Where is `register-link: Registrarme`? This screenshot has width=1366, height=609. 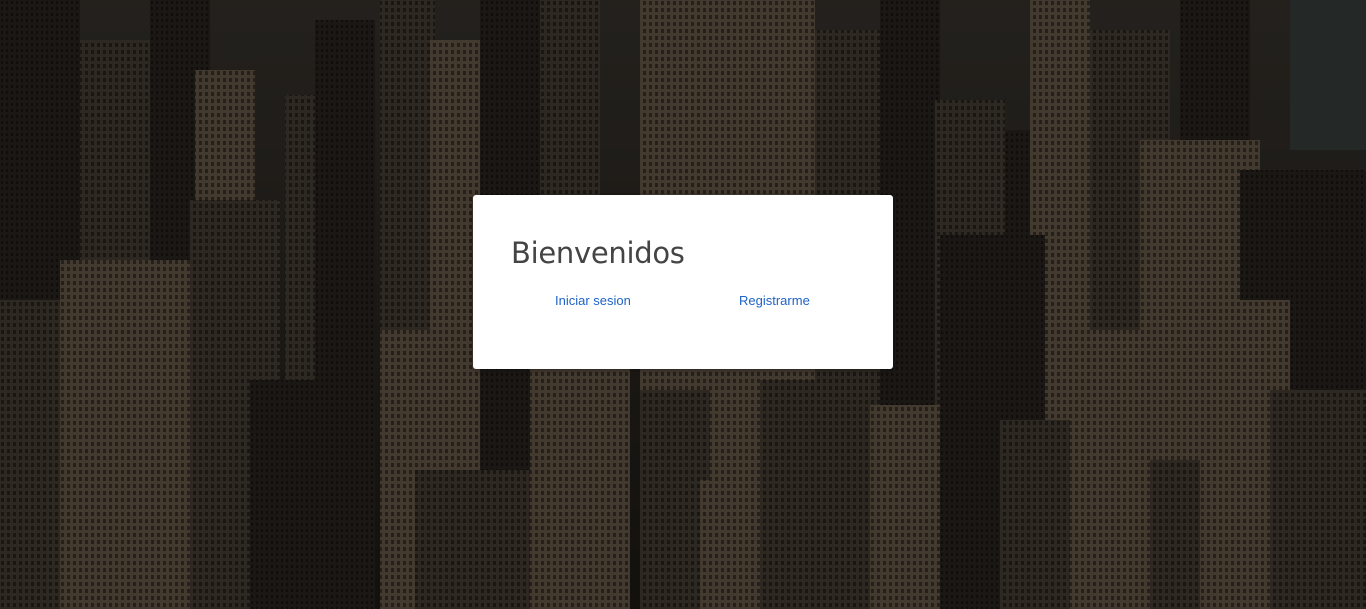
register-link: Registrarme is located at coordinates (774, 301).